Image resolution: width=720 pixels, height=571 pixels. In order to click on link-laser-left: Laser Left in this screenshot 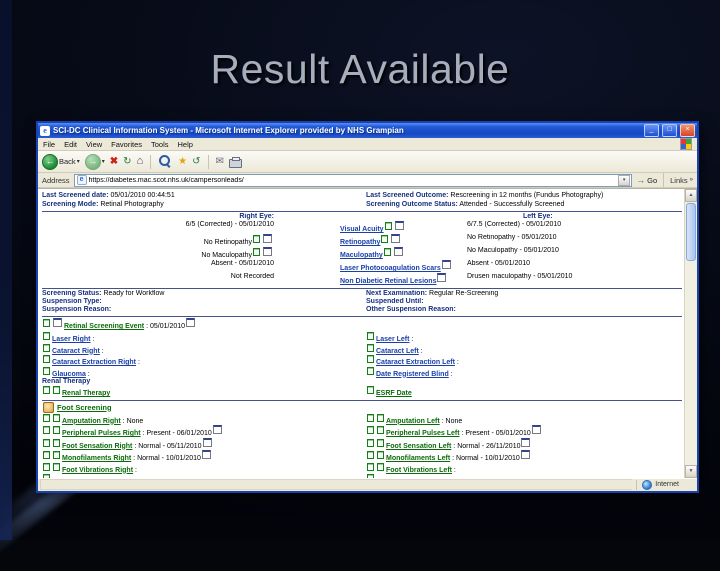, I will do `click(392, 339)`.